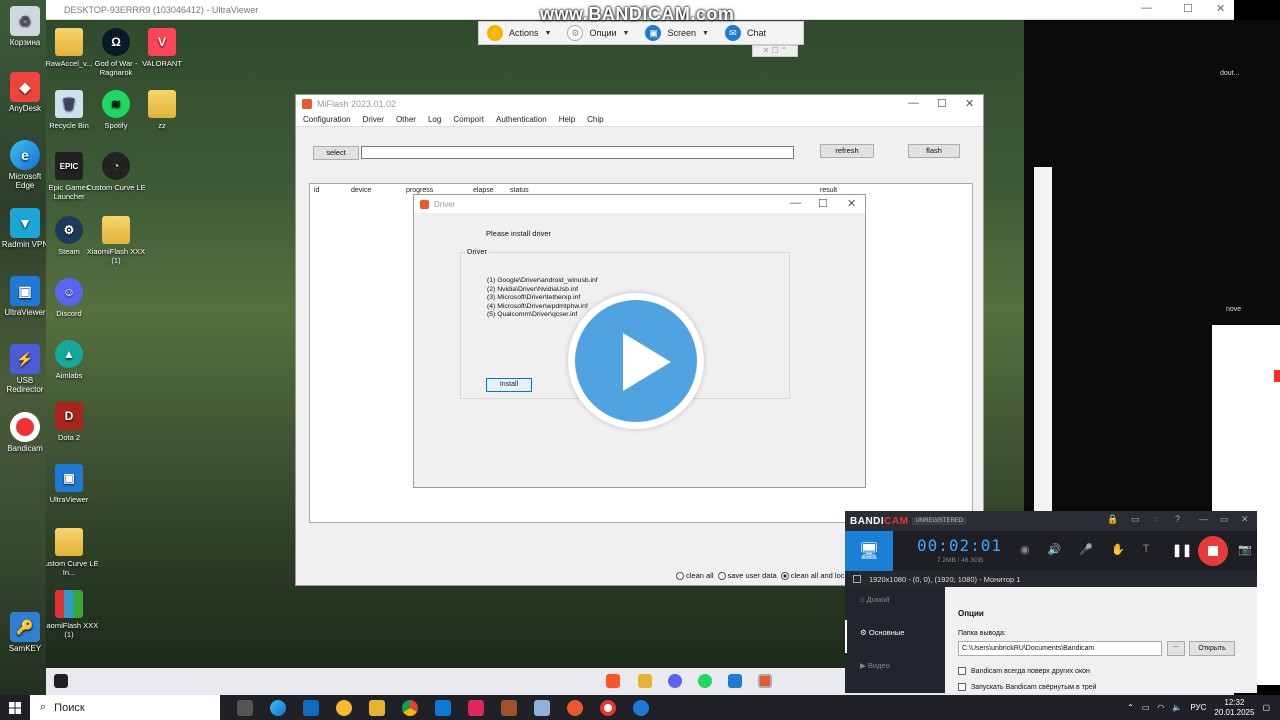 The height and width of the screenshot is (720, 1280). Describe the element at coordinates (595, 119) in the screenshot. I see `menu-chip: Chip` at that location.